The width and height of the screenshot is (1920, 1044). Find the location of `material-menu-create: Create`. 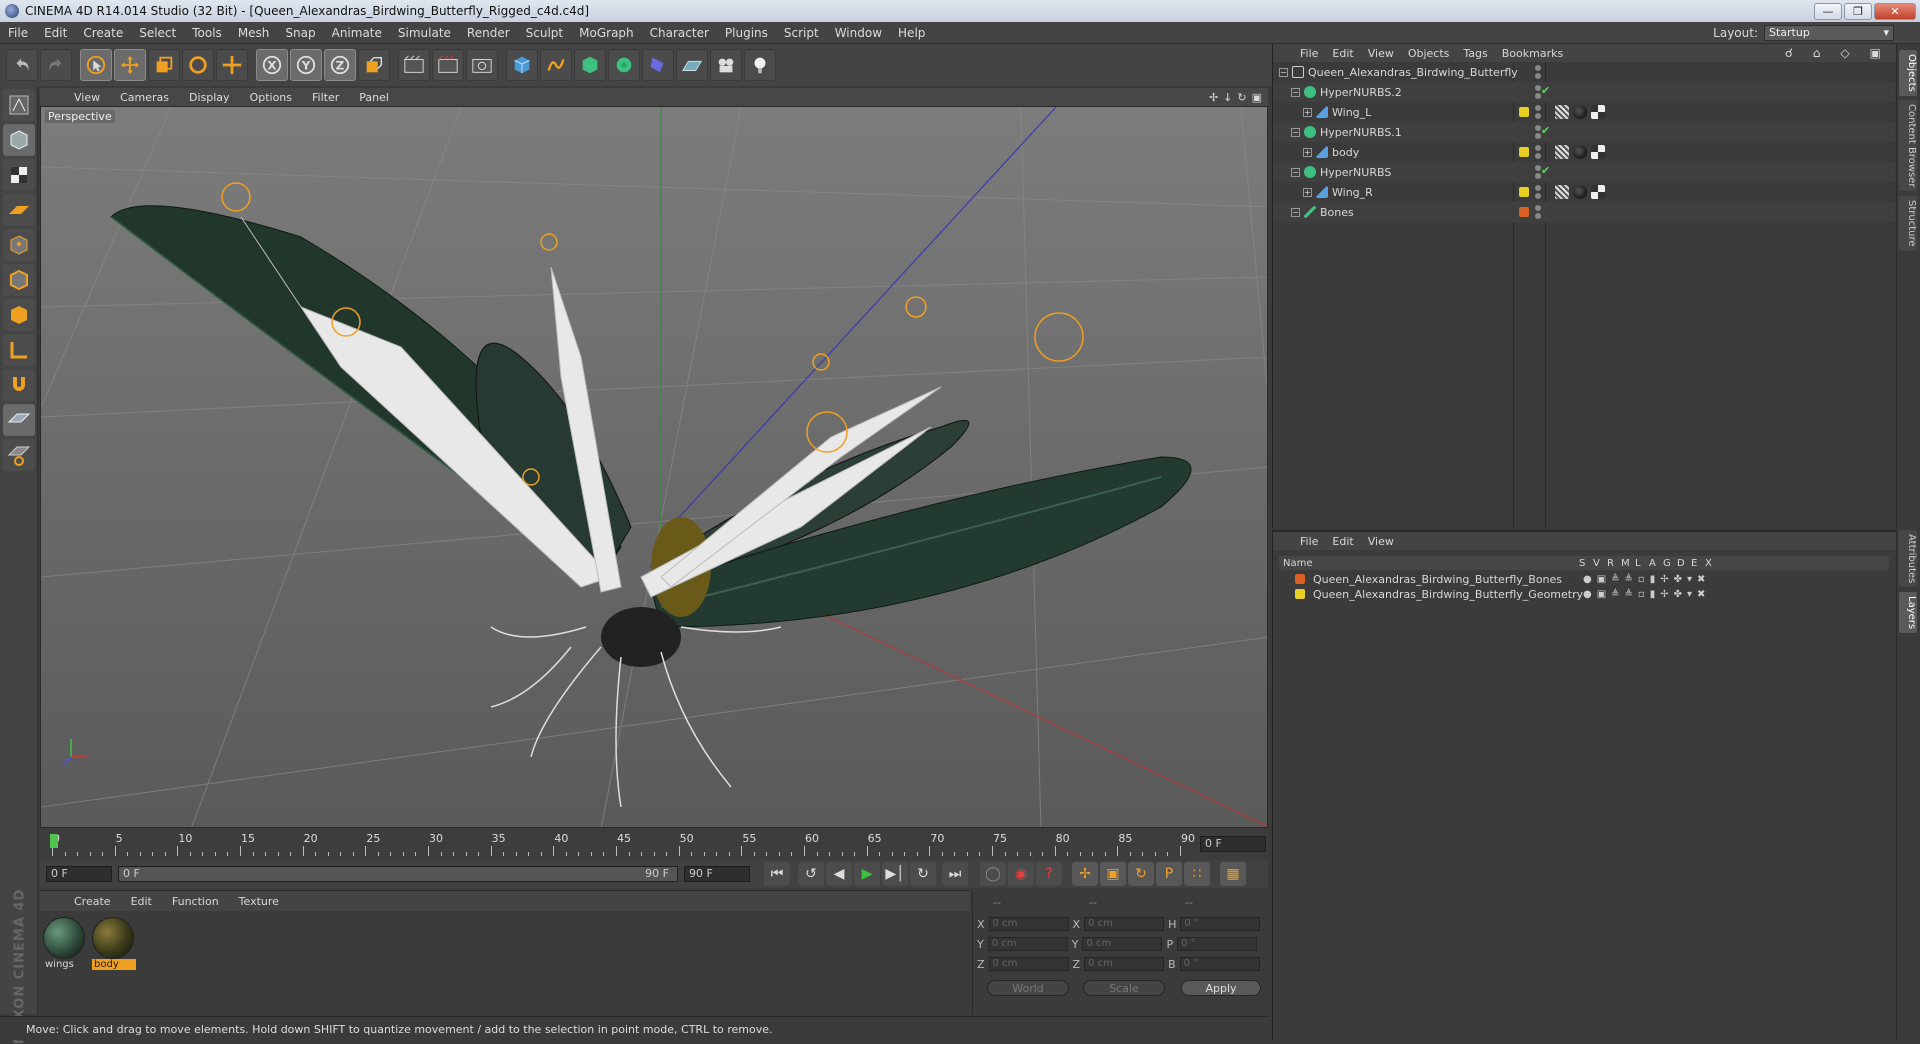

material-menu-create: Create is located at coordinates (92, 901).